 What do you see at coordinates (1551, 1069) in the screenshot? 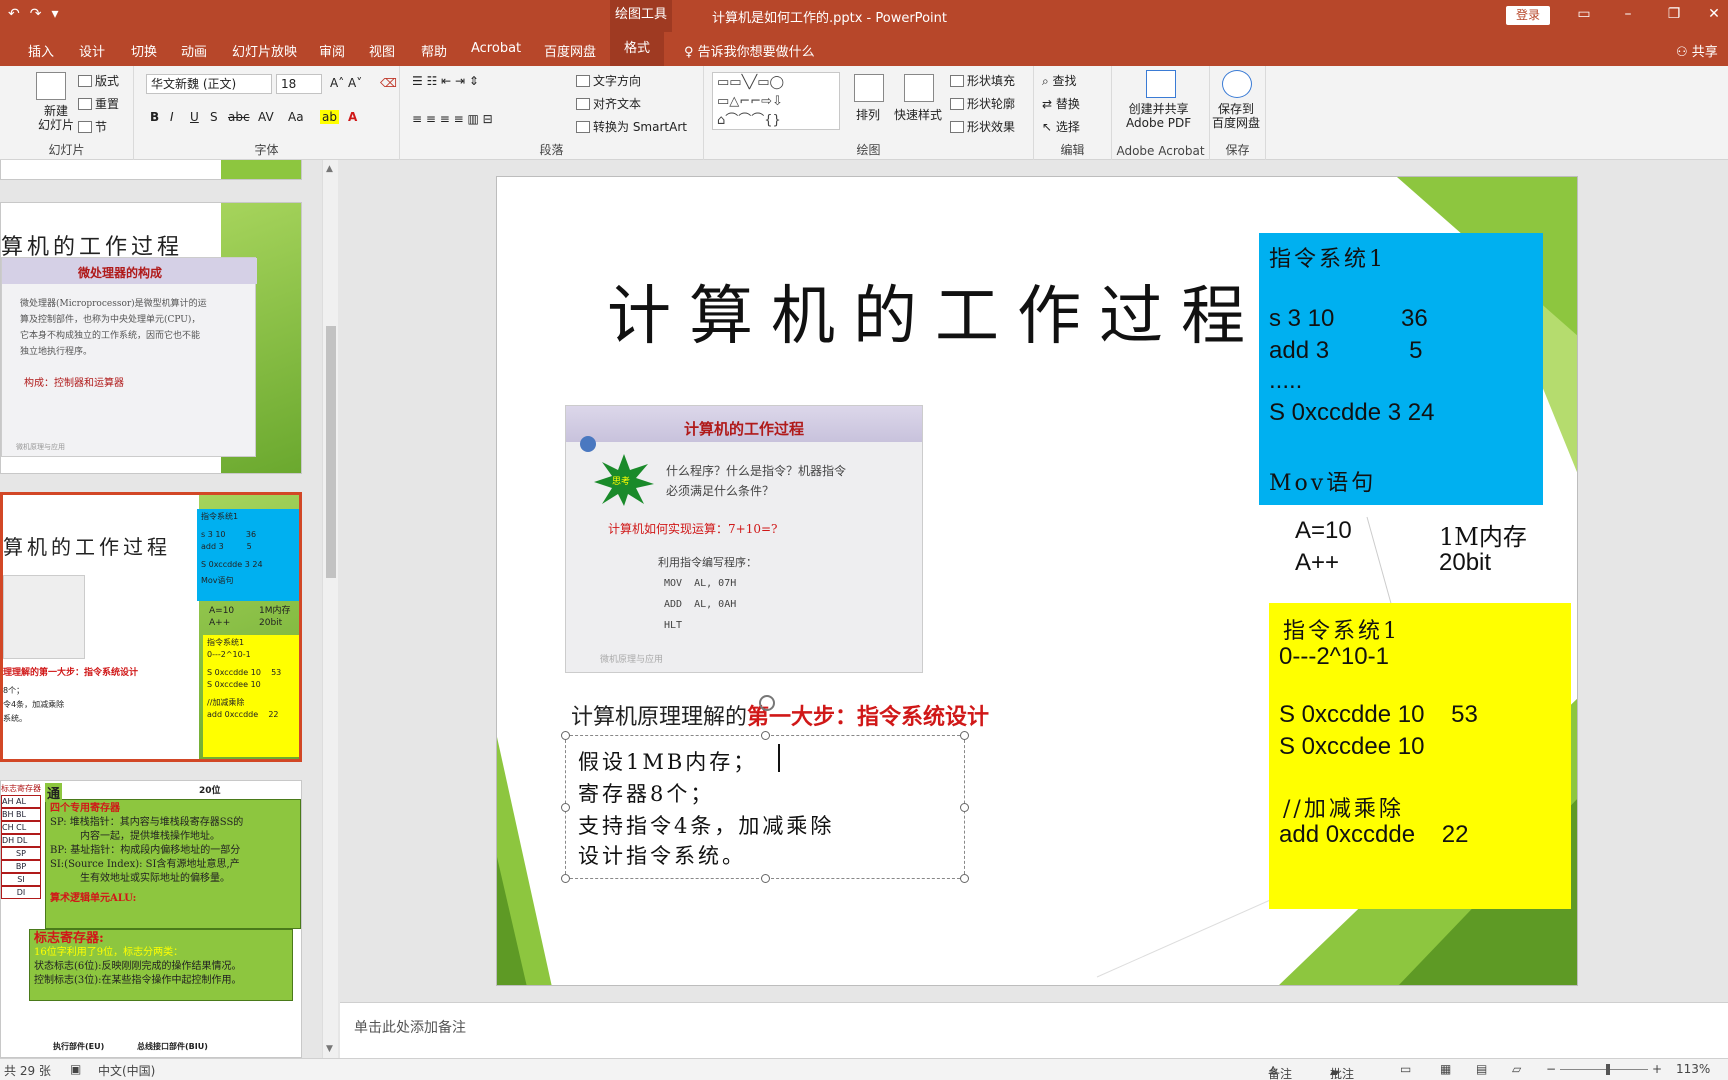
I see `zoom-out-icon: −` at bounding box center [1551, 1069].